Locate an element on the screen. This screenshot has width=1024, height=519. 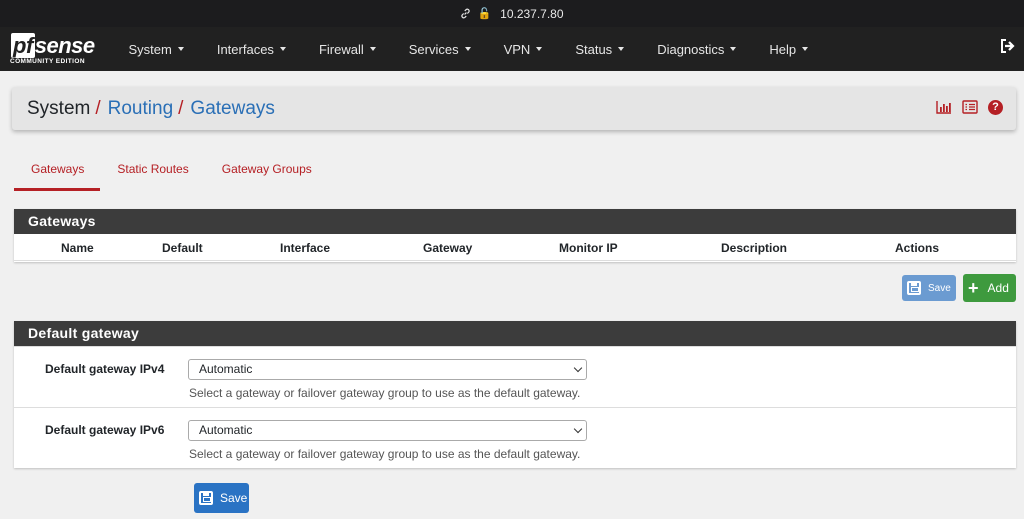
tab-gateways: Gateways is located at coordinates (57, 171).